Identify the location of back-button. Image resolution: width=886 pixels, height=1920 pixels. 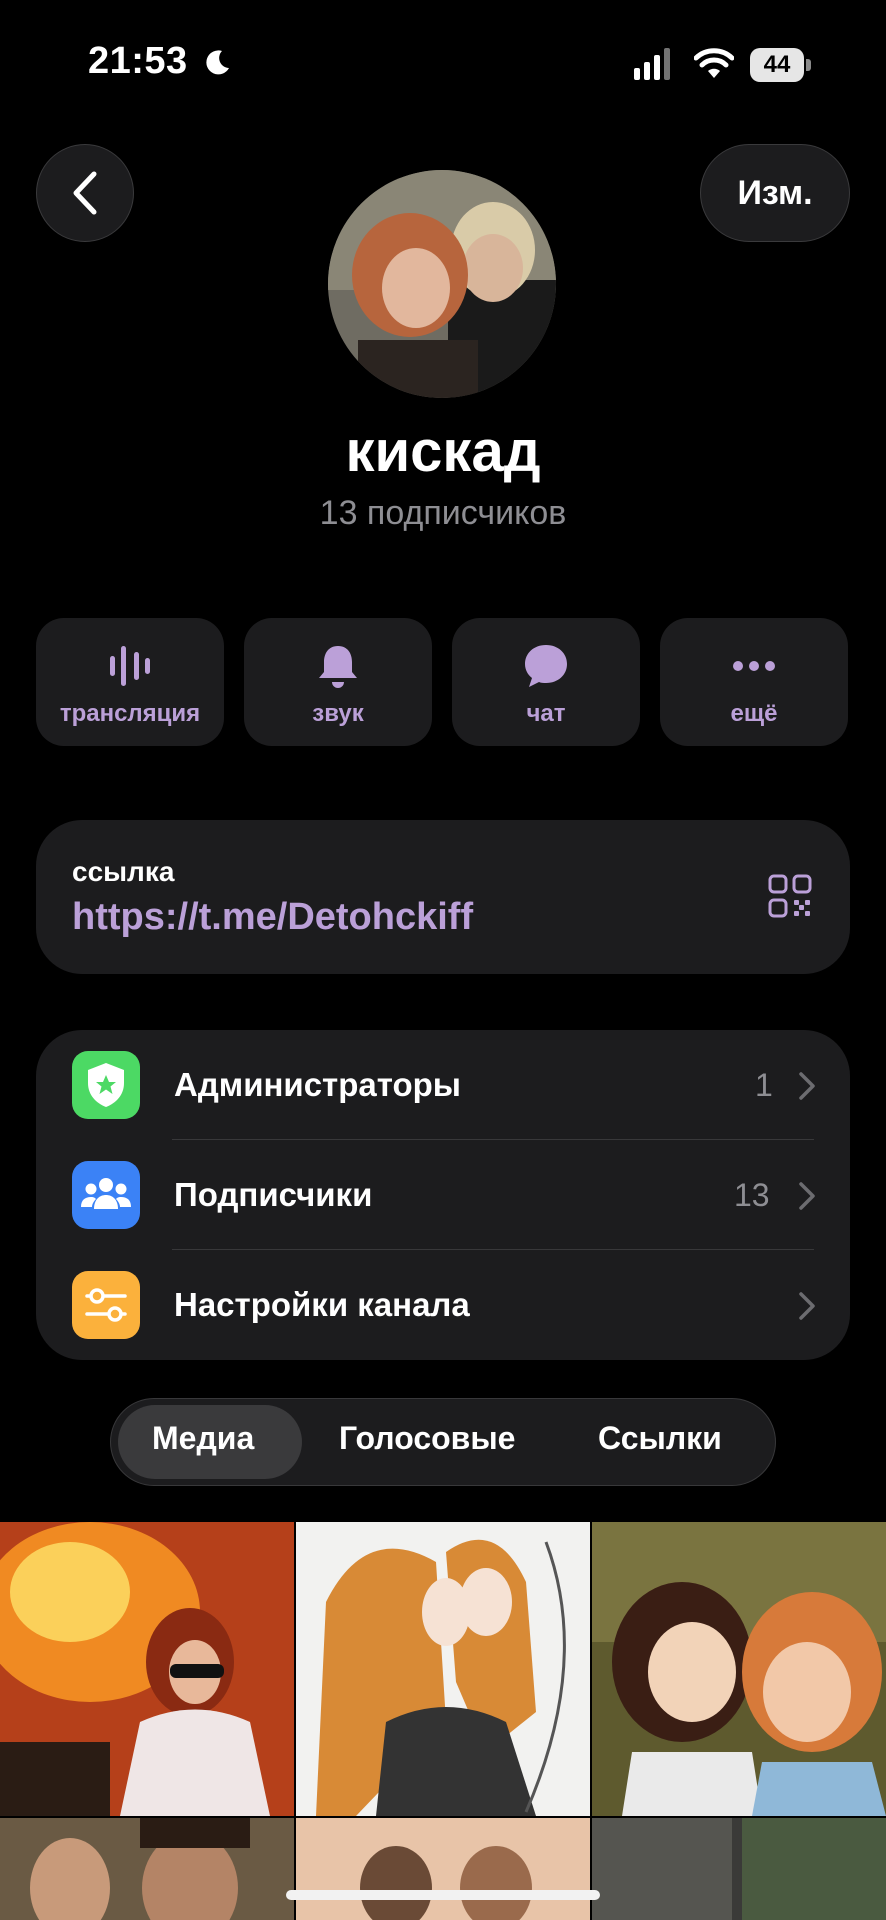
(85, 193).